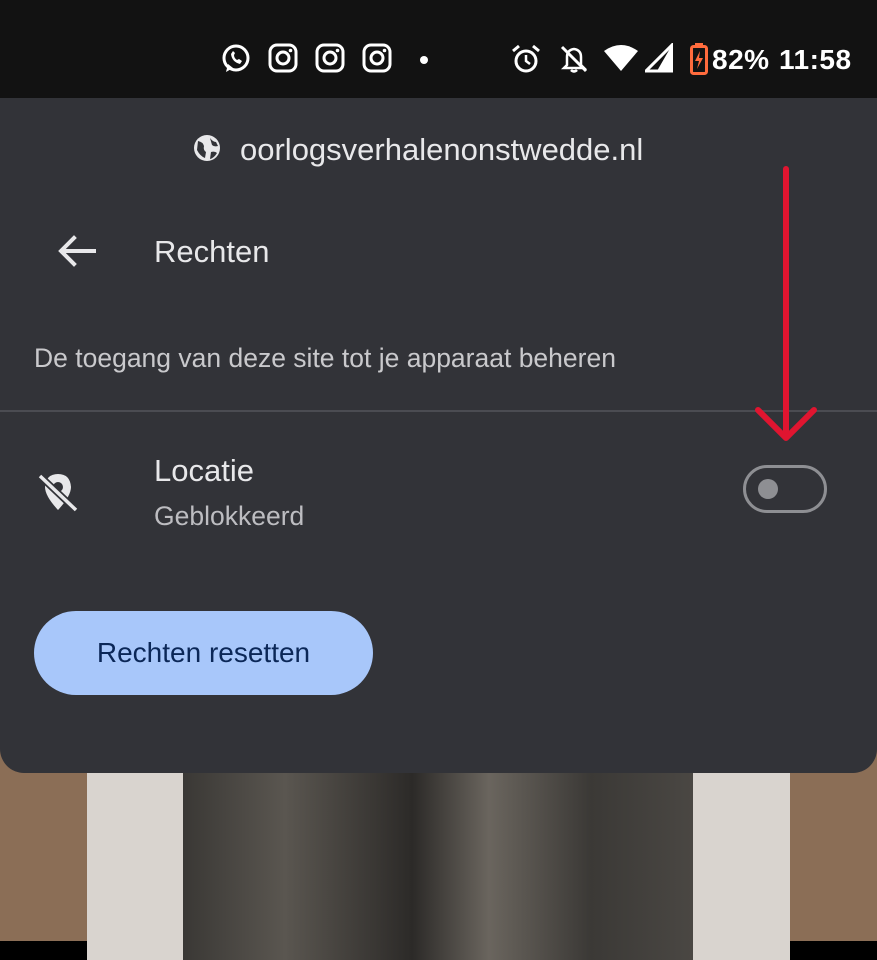 The height and width of the screenshot is (960, 877). Describe the element at coordinates (621, 58) in the screenshot. I see `wifi-icon` at that location.